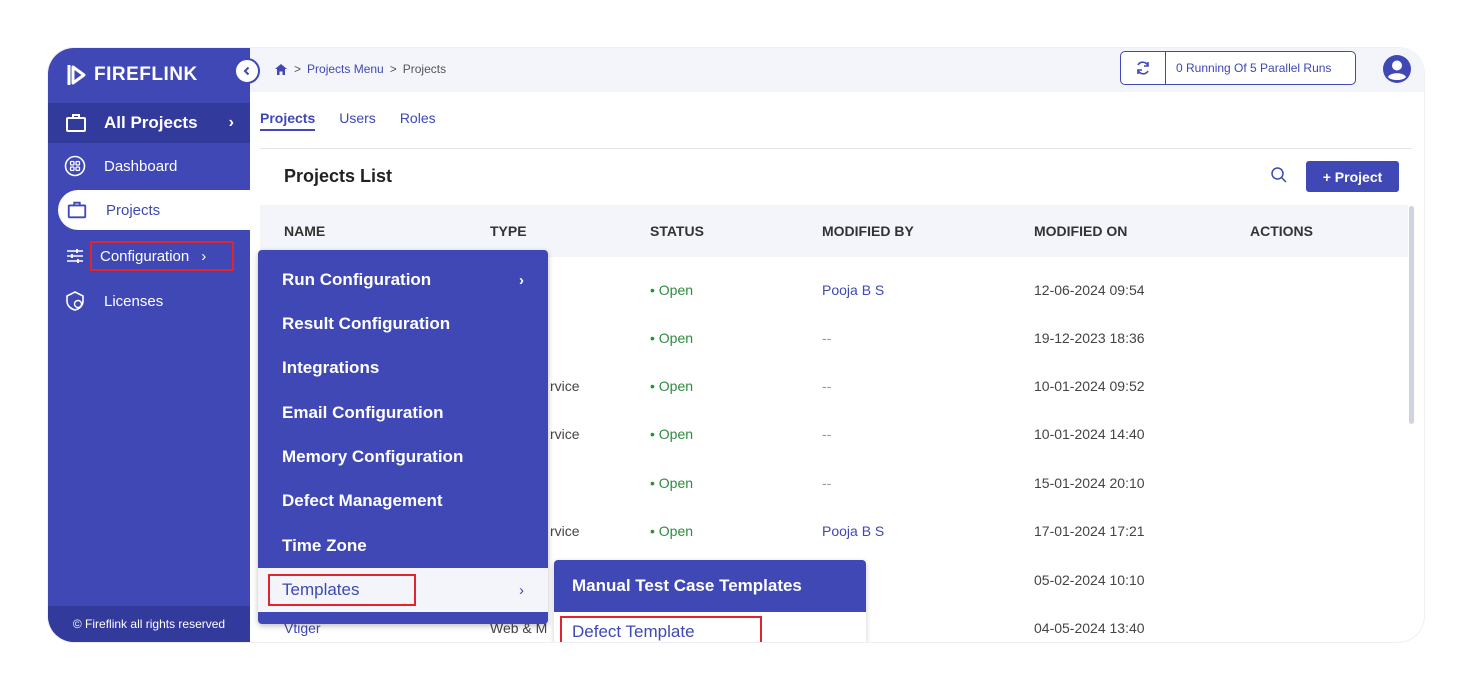 The image size is (1472, 690). Describe the element at coordinates (366, 323) in the screenshot. I see `menu-item-label: Result Configuration` at that location.